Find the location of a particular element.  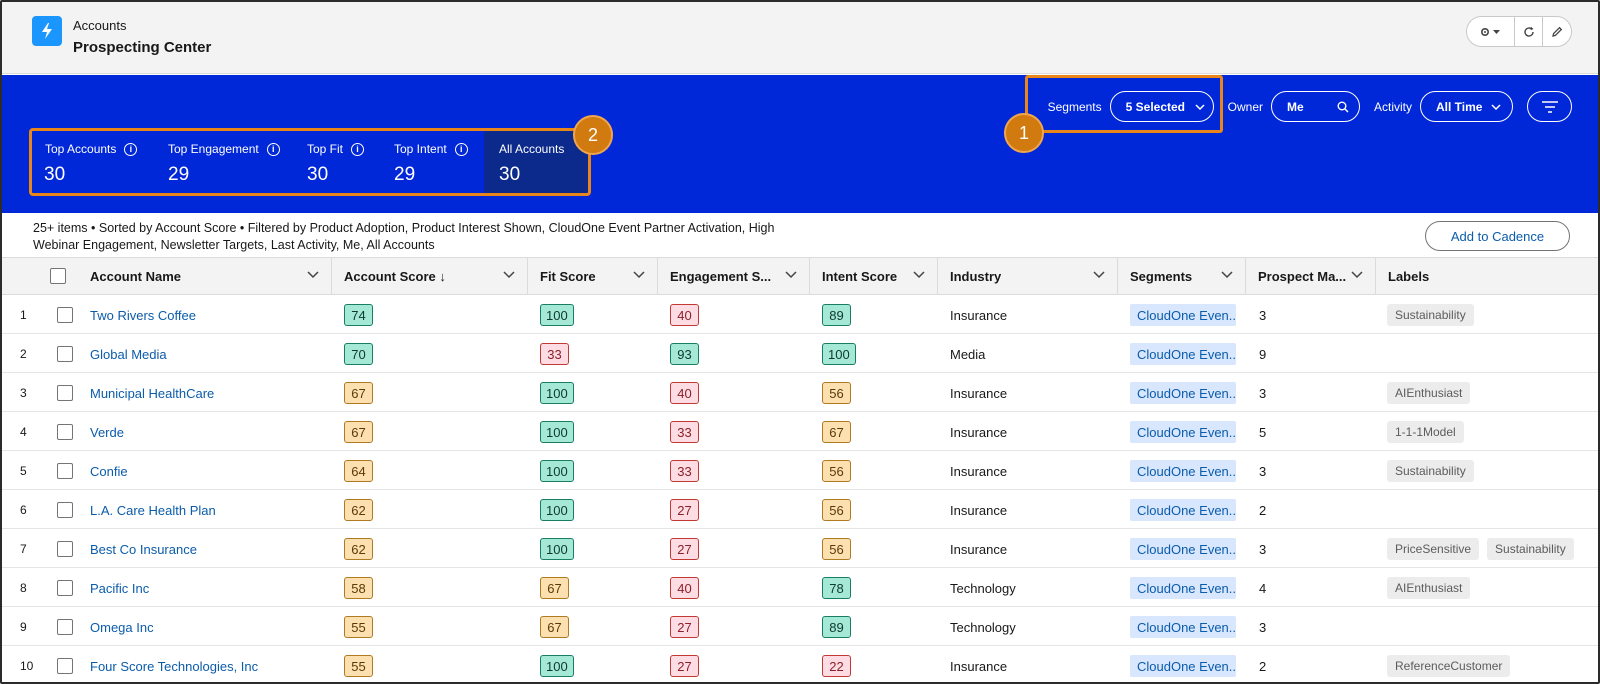

column-header-labels: Labels is located at coordinates (1487, 276).